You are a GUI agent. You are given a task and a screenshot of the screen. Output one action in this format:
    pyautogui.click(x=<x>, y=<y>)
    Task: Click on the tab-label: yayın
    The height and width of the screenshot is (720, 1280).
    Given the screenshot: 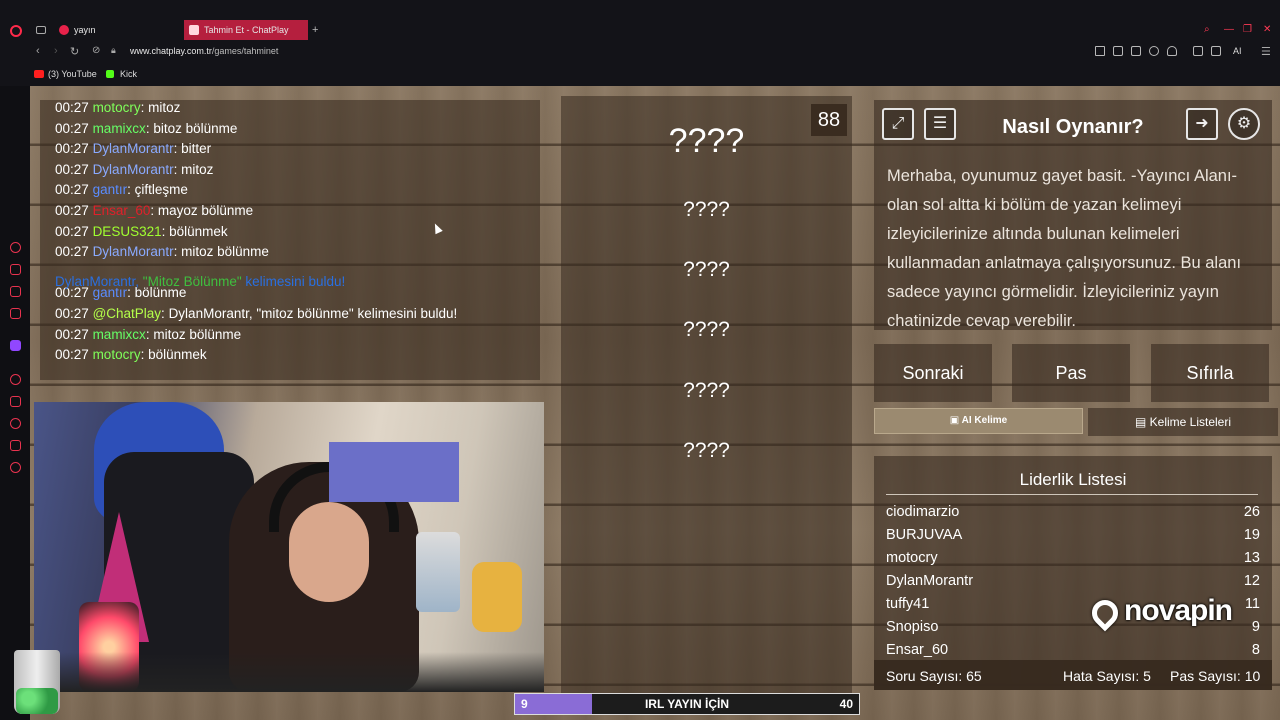 What is the action you would take?
    pyautogui.click(x=85, y=30)
    